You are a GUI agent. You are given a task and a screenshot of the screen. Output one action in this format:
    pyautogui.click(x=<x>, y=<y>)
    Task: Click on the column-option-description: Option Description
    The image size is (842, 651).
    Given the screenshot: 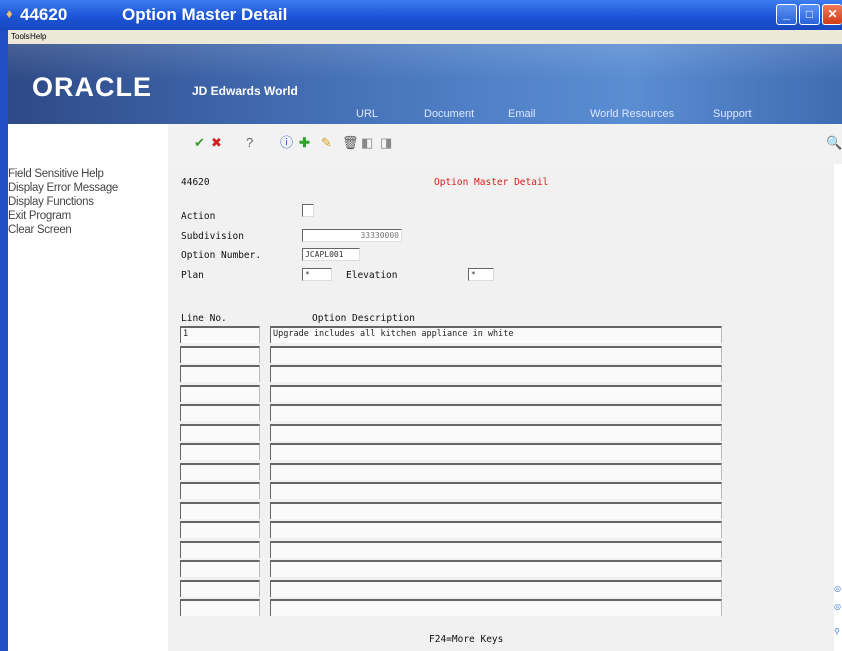 What is the action you would take?
    pyautogui.click(x=363, y=318)
    